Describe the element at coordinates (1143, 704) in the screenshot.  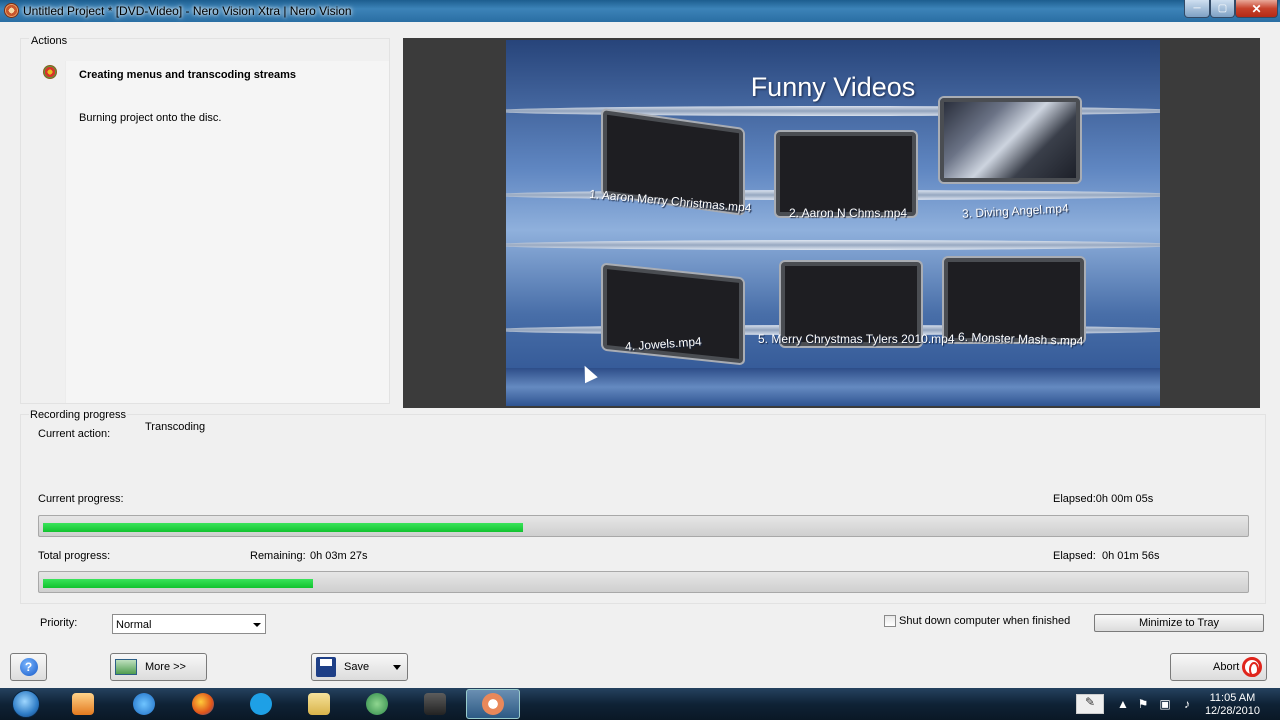
I see `action-center-flag-icon: ⚑` at that location.